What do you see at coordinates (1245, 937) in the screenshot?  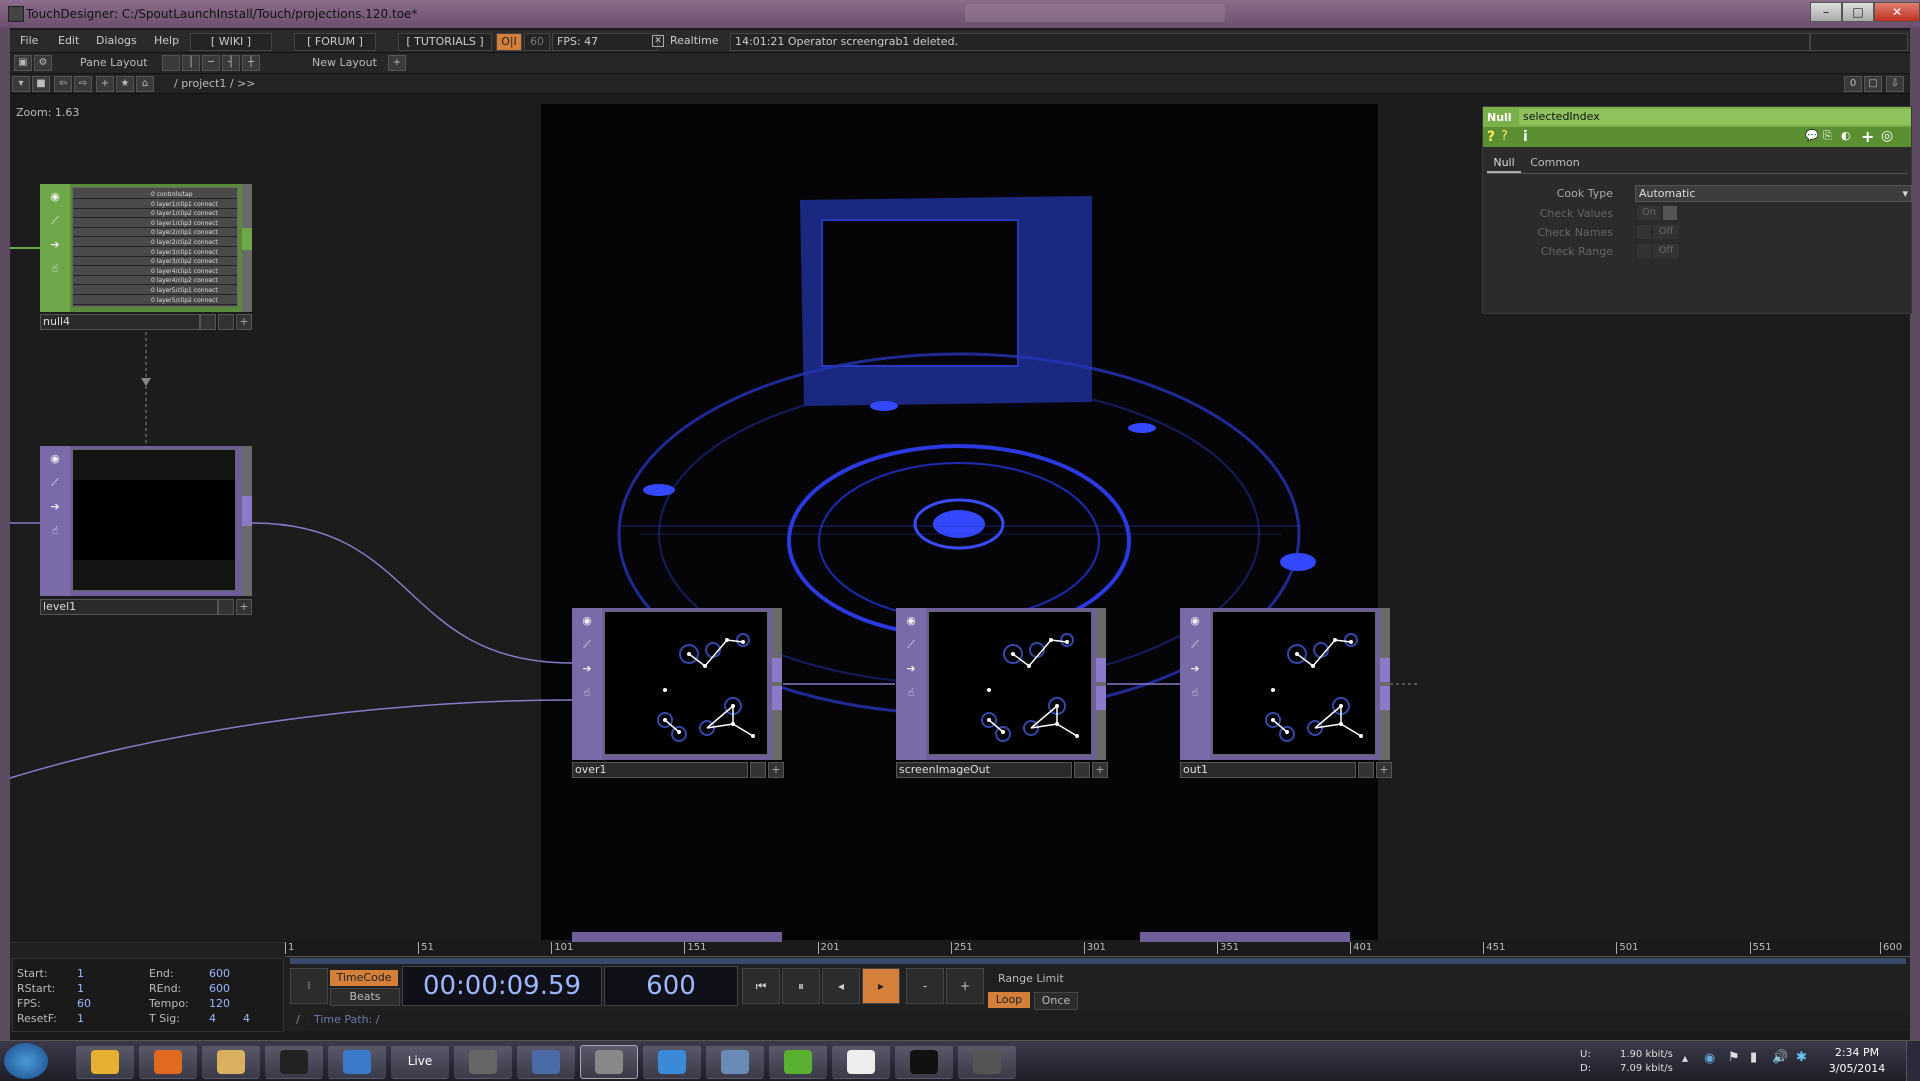 I see `node-partial-bottom-right` at bounding box center [1245, 937].